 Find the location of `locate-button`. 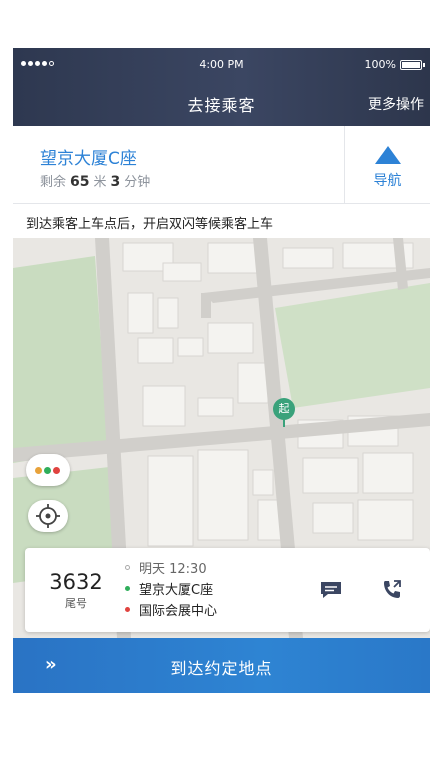

locate-button is located at coordinates (48, 516).